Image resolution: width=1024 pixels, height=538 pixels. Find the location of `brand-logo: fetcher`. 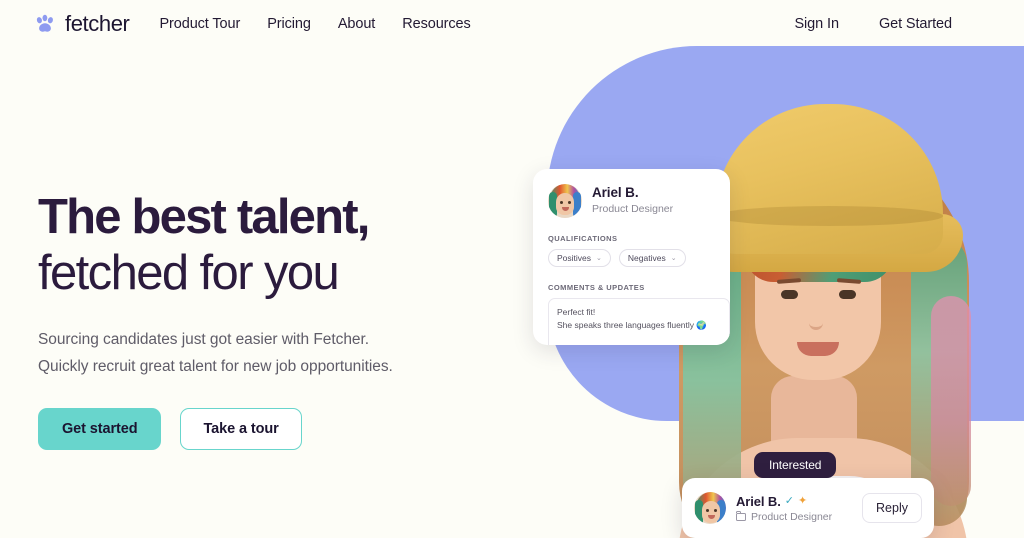

brand-logo: fetcher is located at coordinates (82, 23).